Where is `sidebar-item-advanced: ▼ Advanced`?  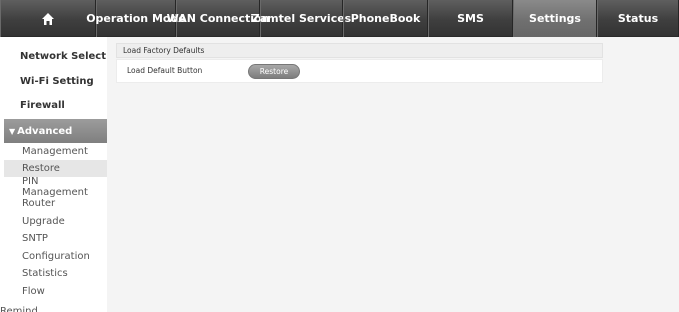 sidebar-item-advanced: ▼ Advanced is located at coordinates (55, 131).